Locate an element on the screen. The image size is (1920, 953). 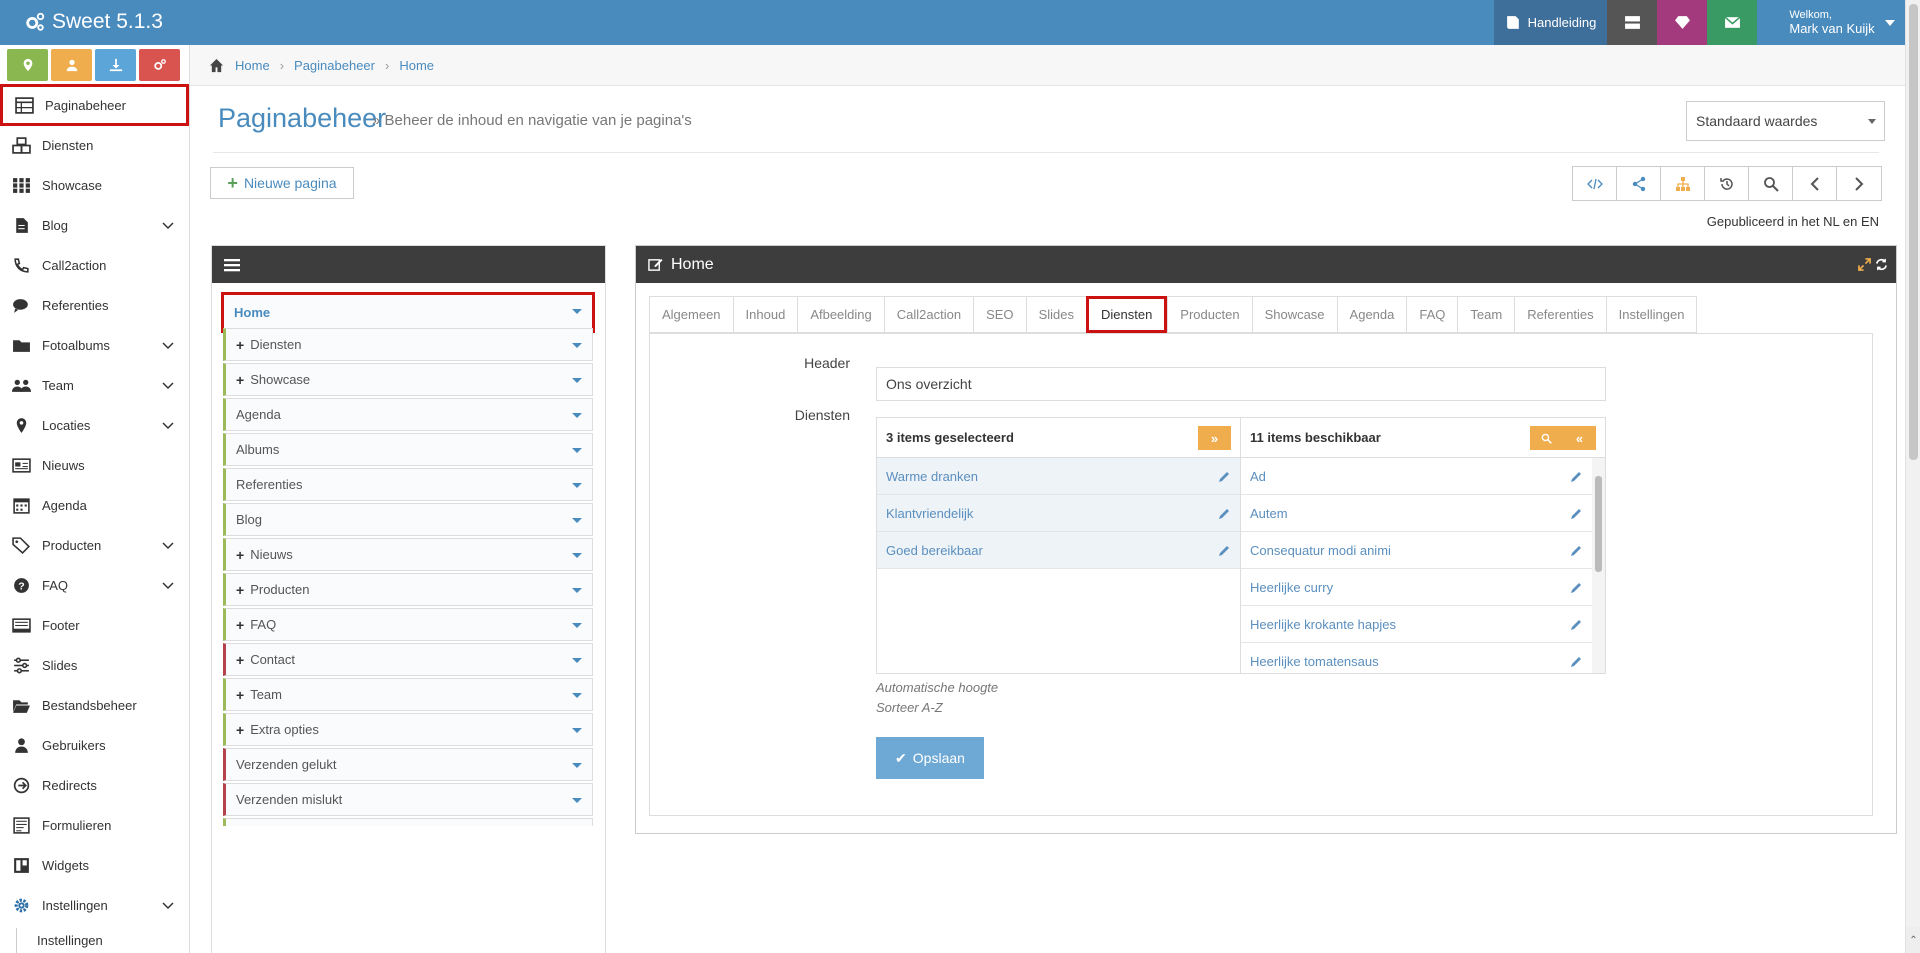
share-button is located at coordinates (1639, 183).